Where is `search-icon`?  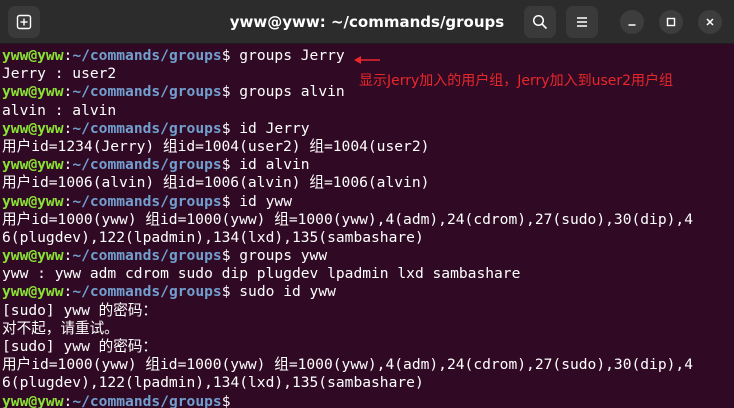 search-icon is located at coordinates (540, 22).